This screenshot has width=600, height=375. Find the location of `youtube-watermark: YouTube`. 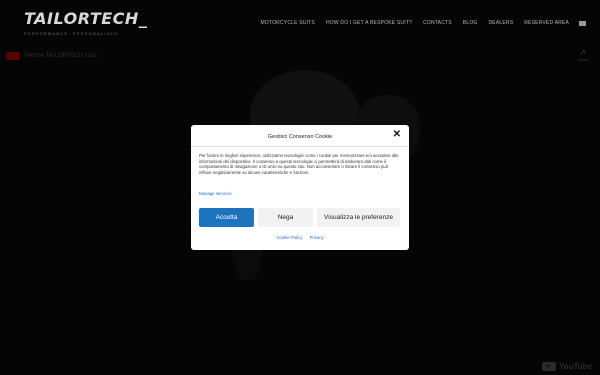

youtube-watermark: YouTube is located at coordinates (566, 366).